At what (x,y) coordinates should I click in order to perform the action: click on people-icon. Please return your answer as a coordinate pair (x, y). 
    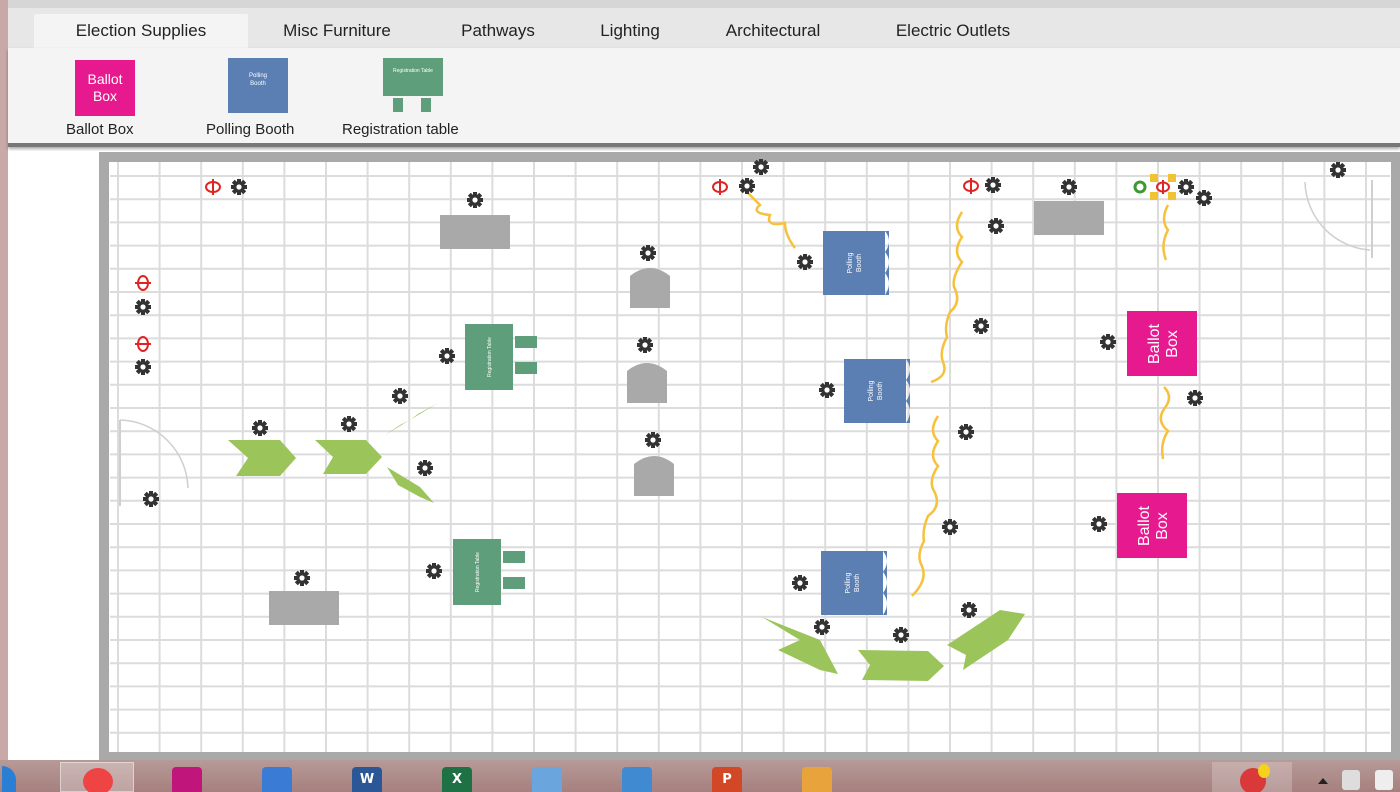
    Looking at the image, I should click on (547, 779).